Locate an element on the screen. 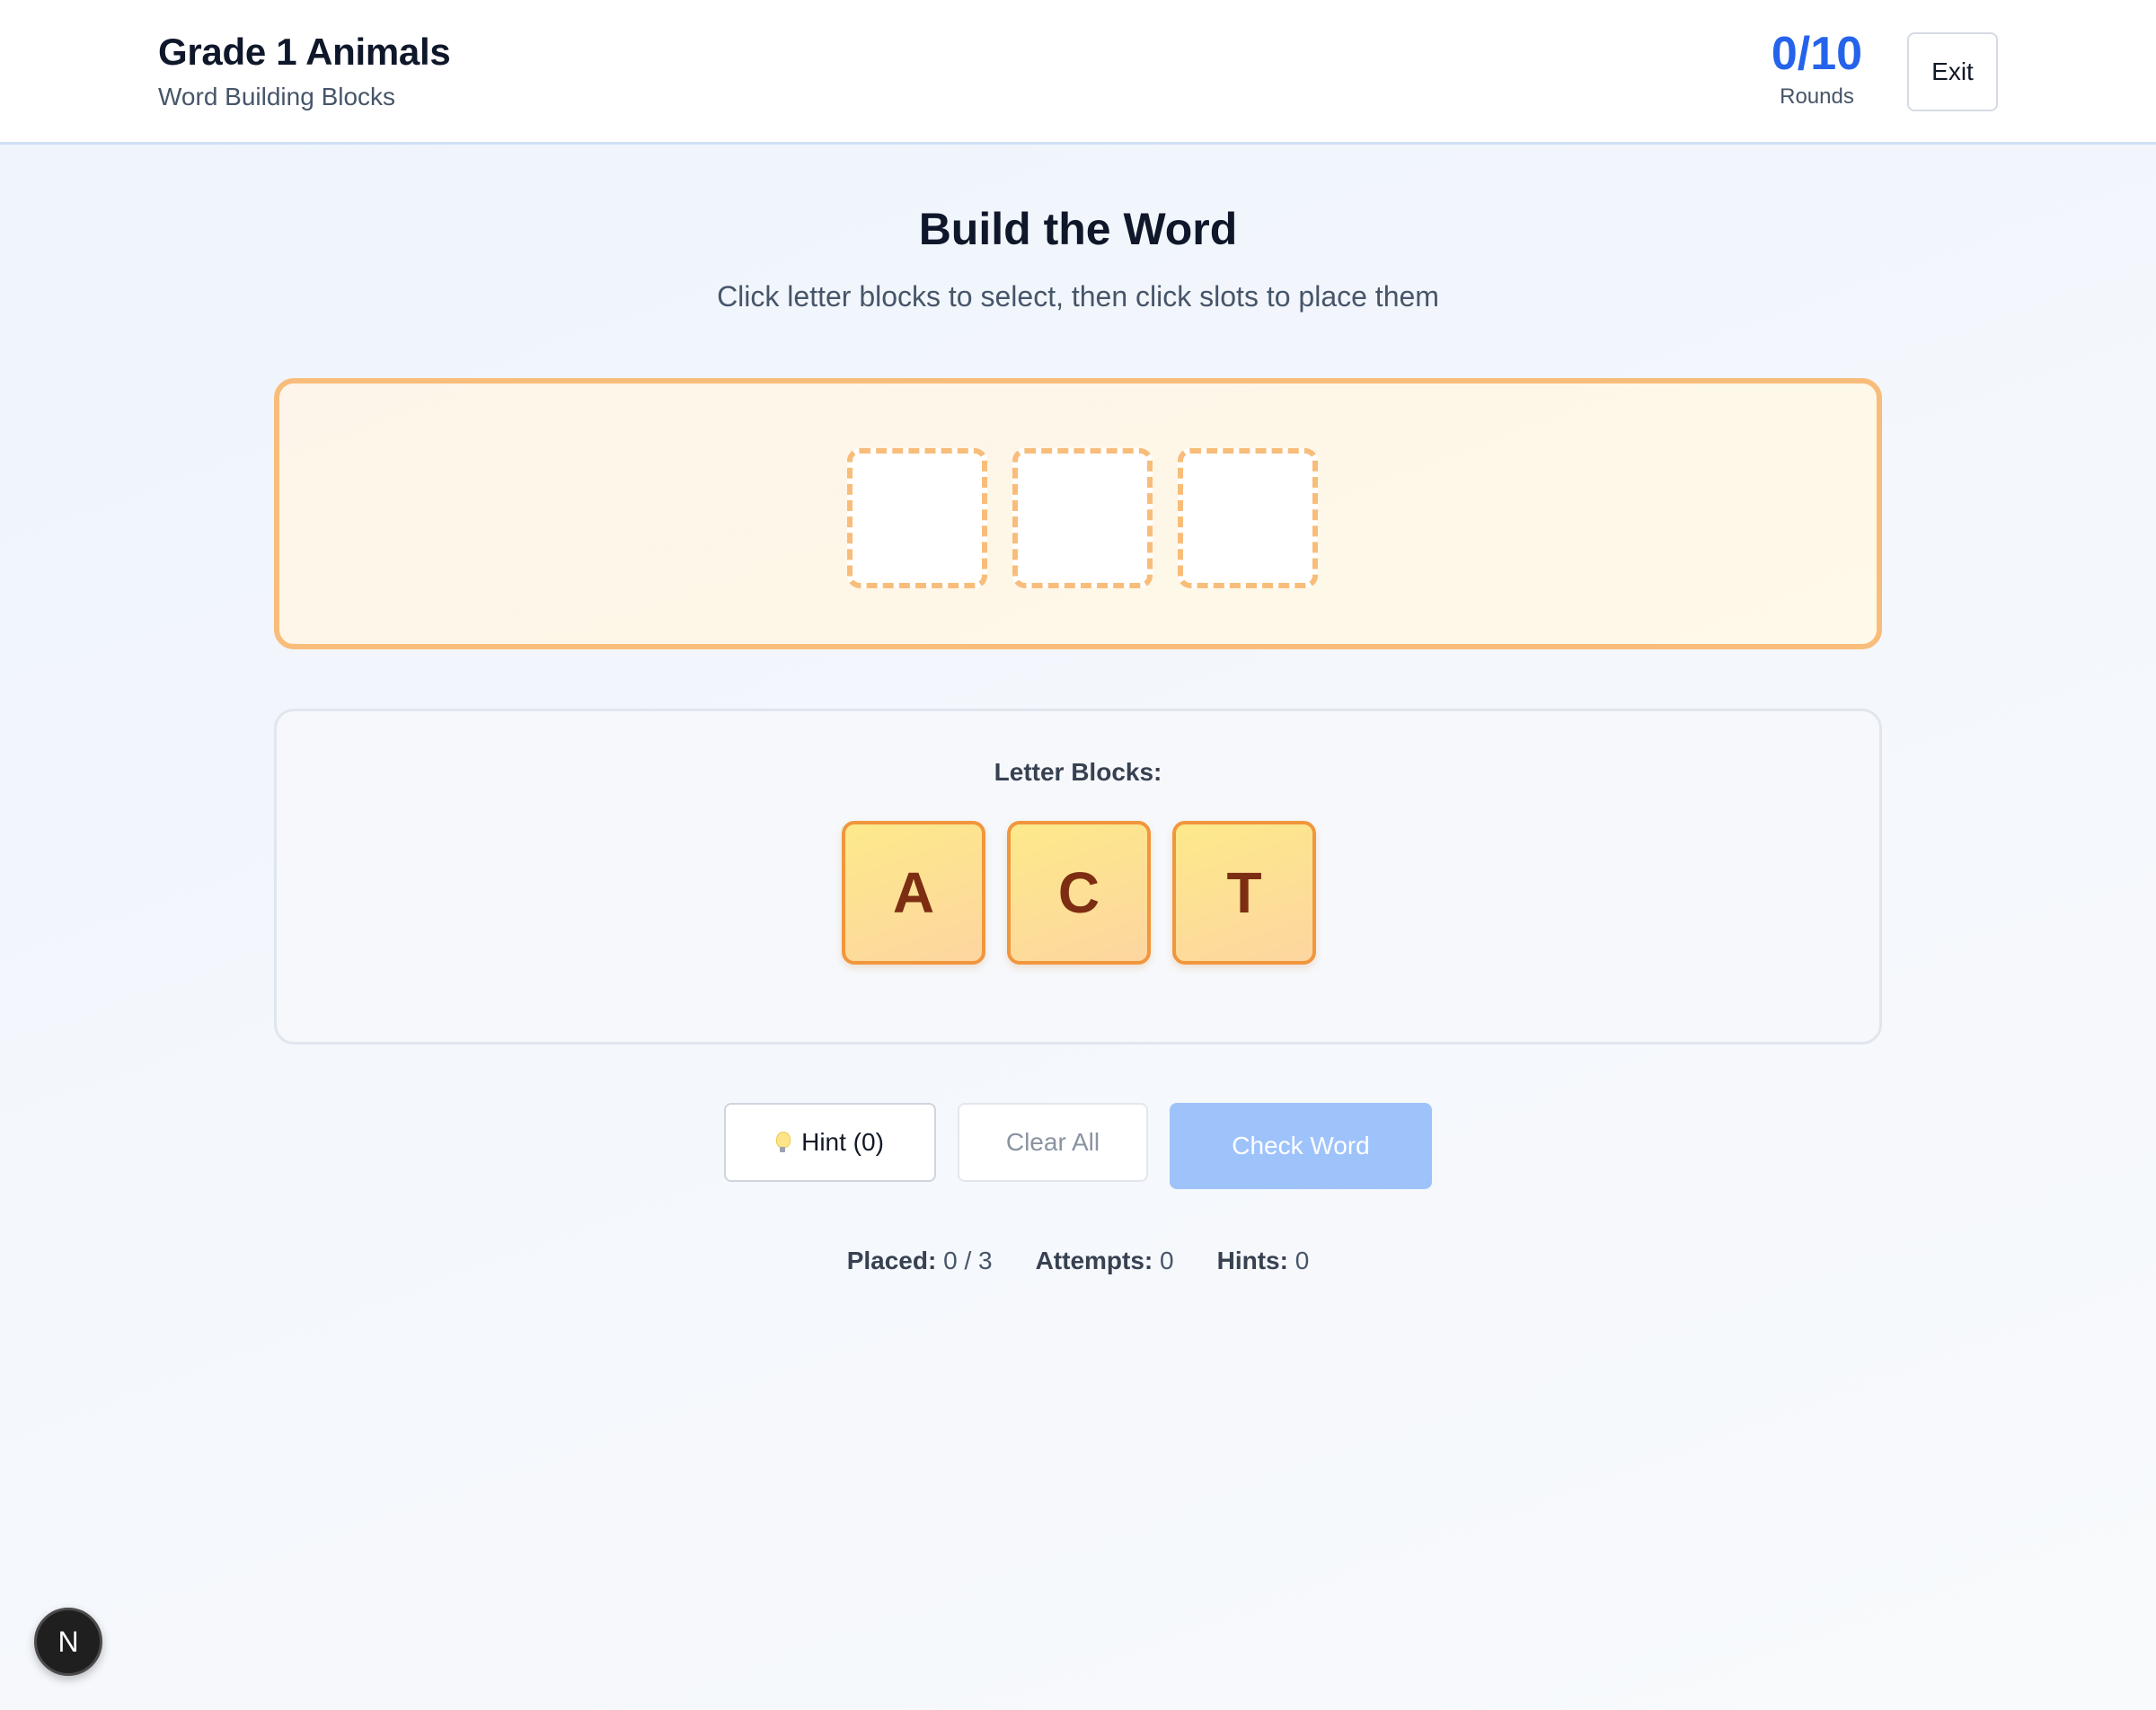 The image size is (2156, 1710). app-subtitle: Word Building Blocks is located at coordinates (277, 96).